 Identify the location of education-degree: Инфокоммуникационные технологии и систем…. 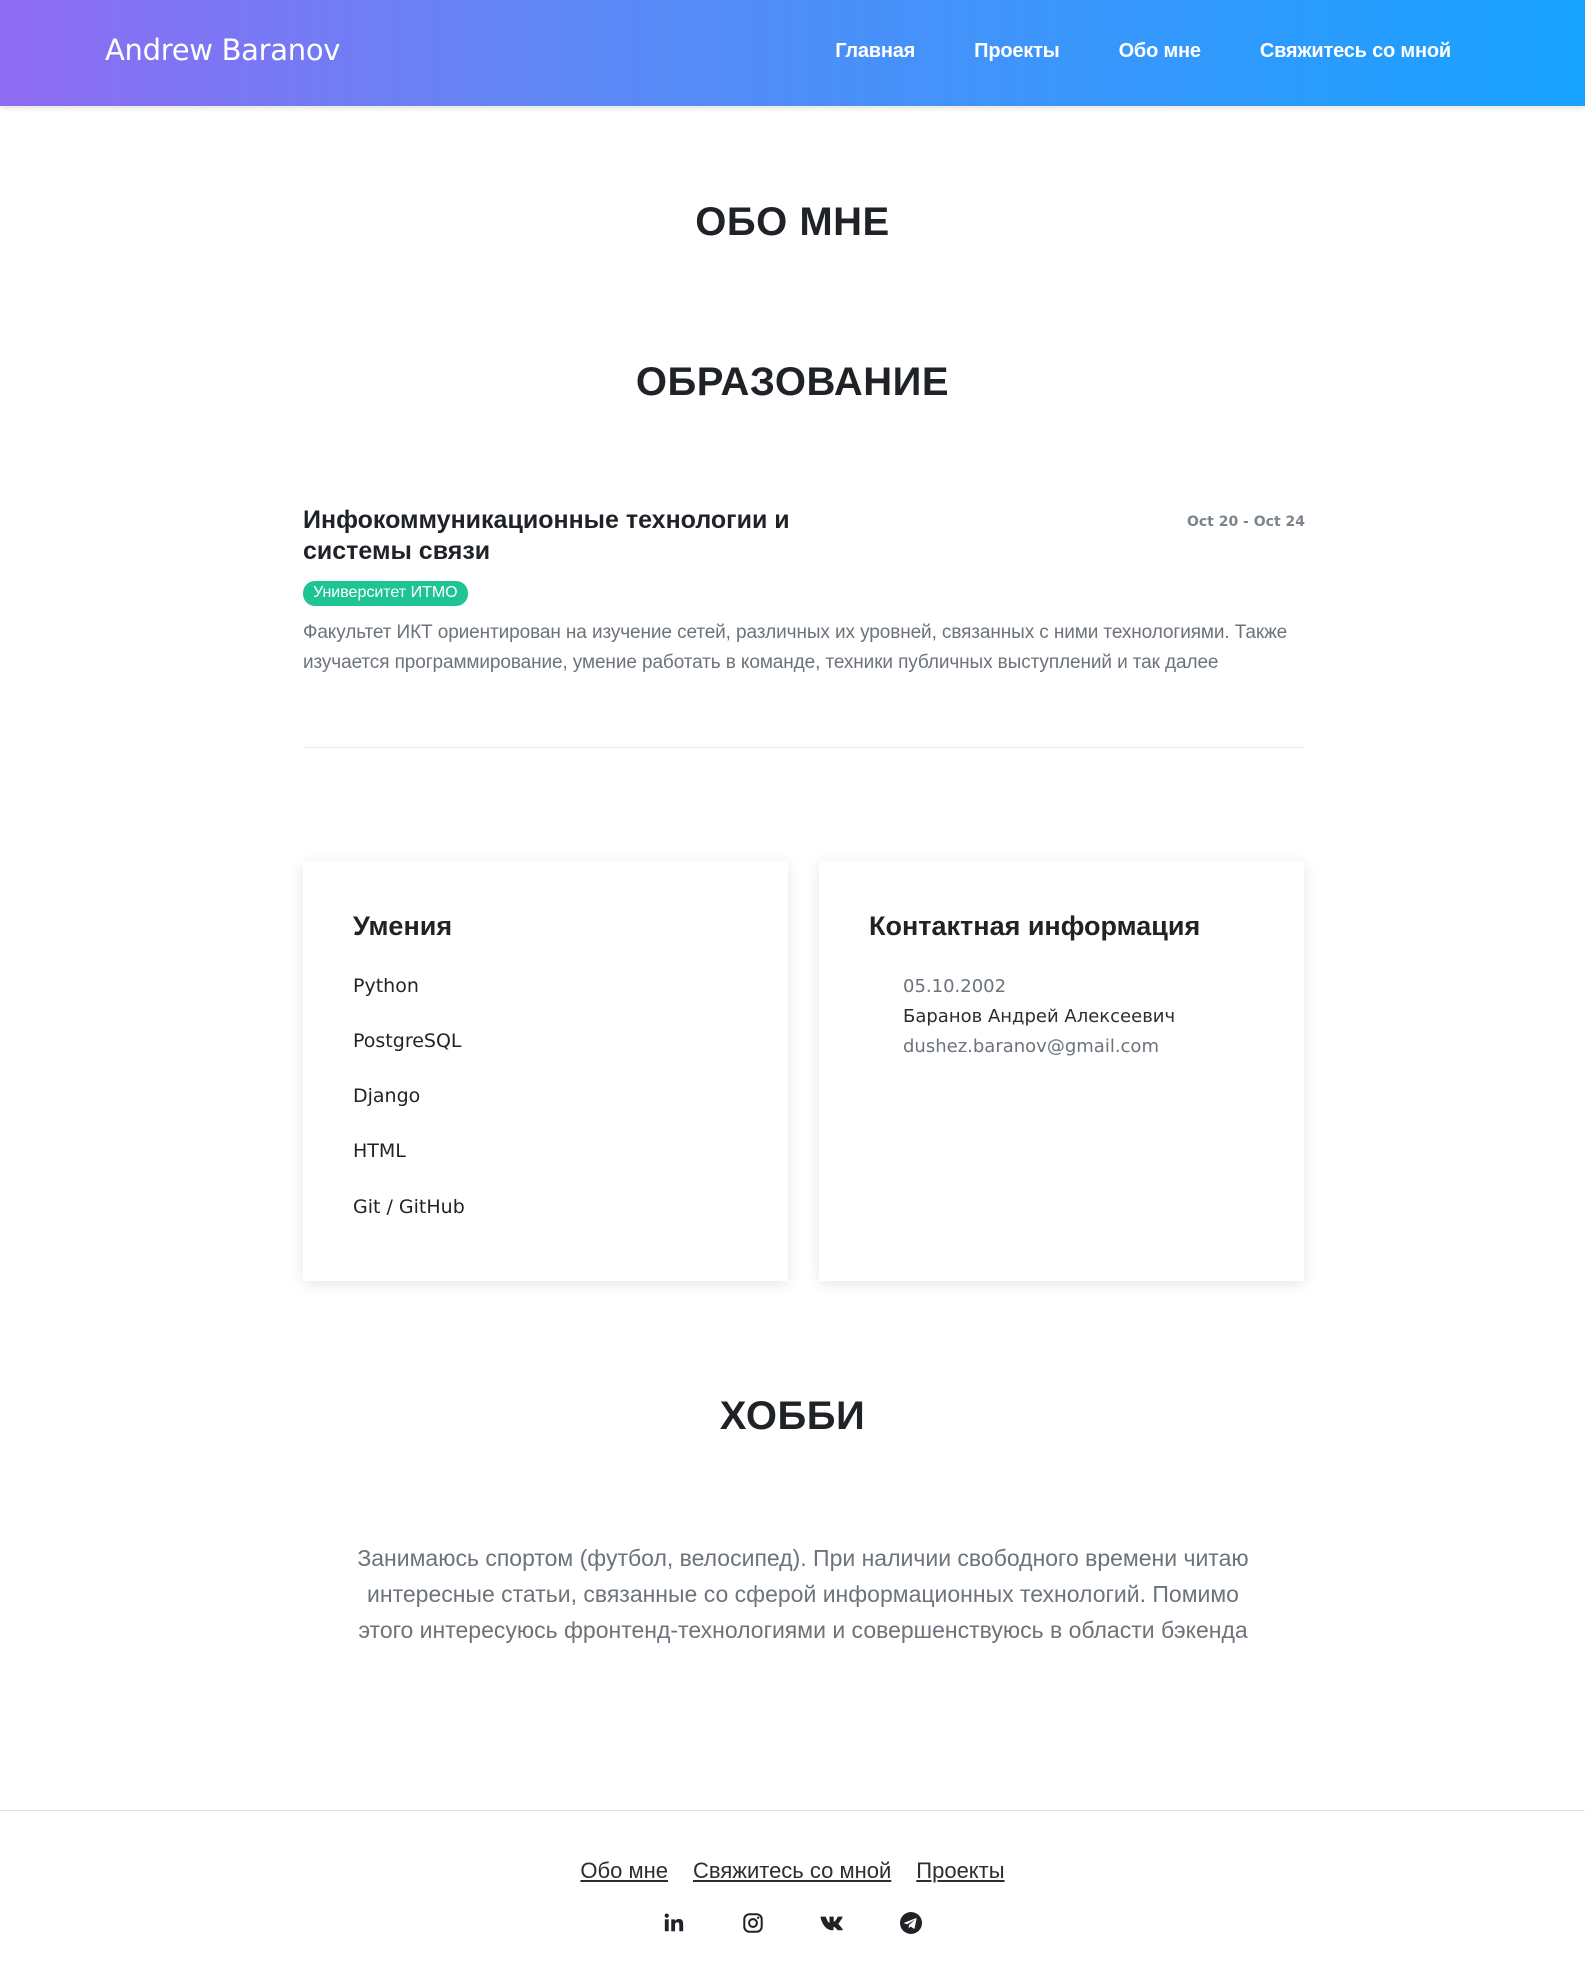
(546, 535).